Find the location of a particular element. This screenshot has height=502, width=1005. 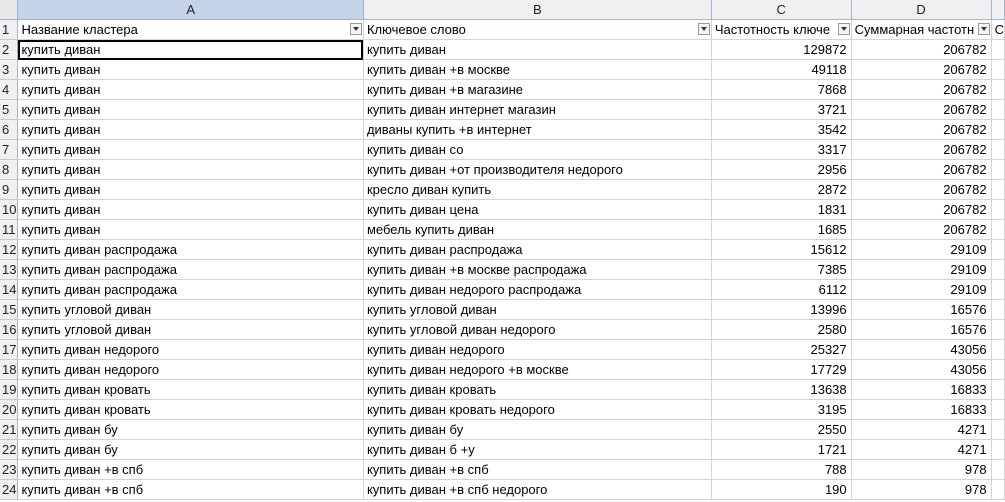

row-header: 9 is located at coordinates (9, 189).